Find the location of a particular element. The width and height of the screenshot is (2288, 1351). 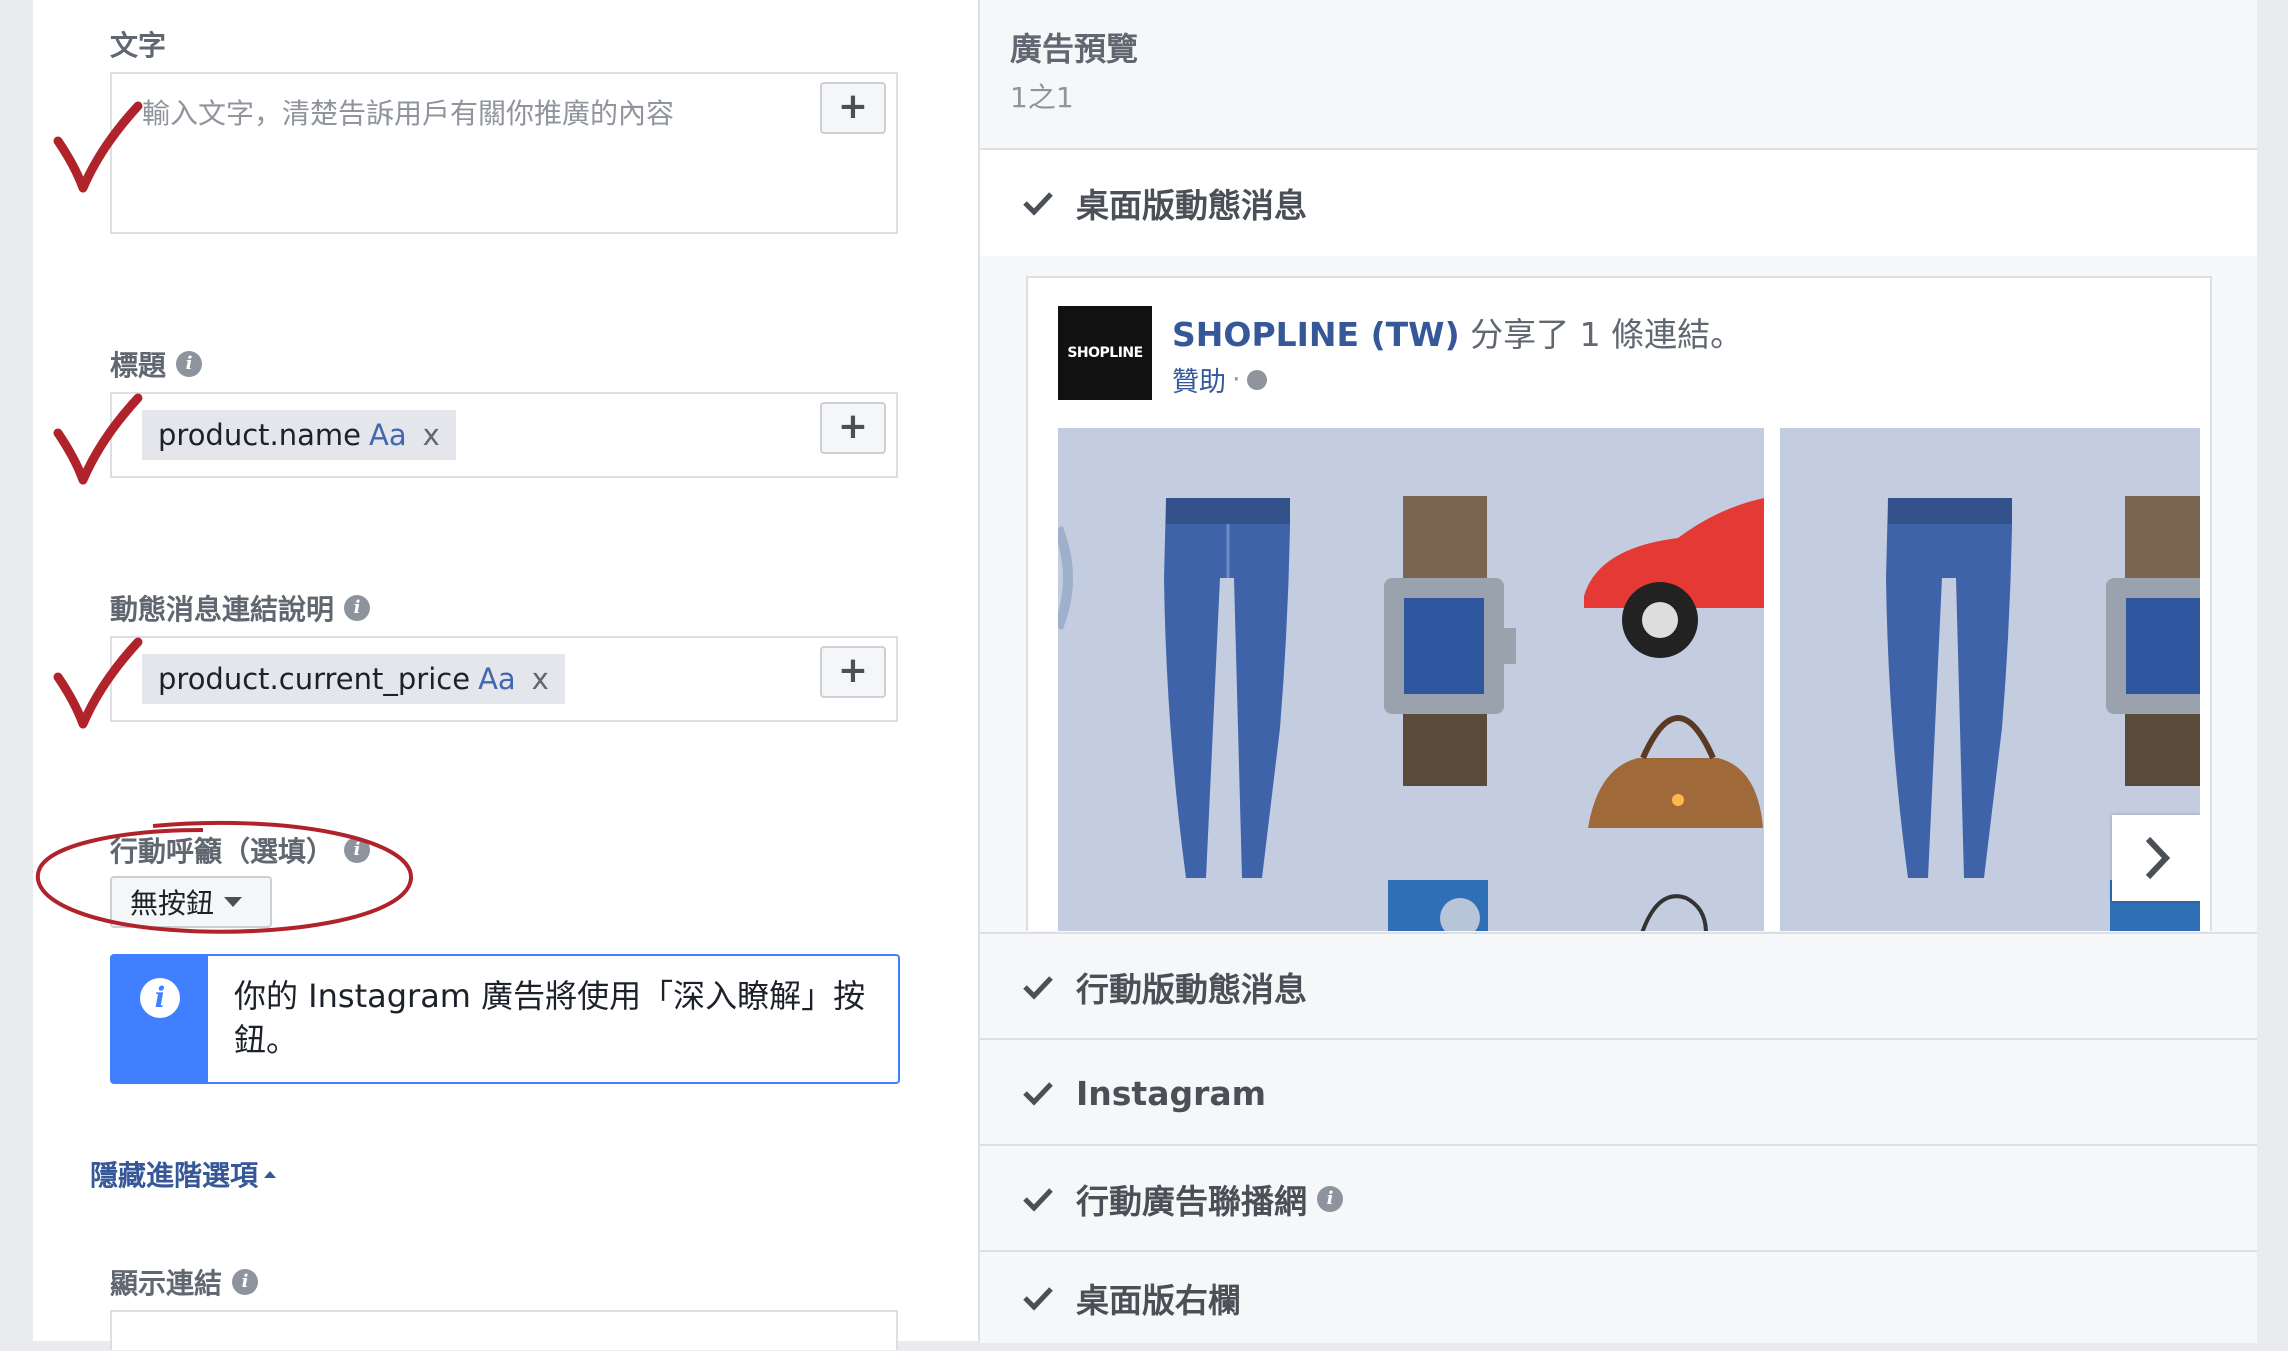

placement-instagram: Instagram is located at coordinates (1618, 1092).